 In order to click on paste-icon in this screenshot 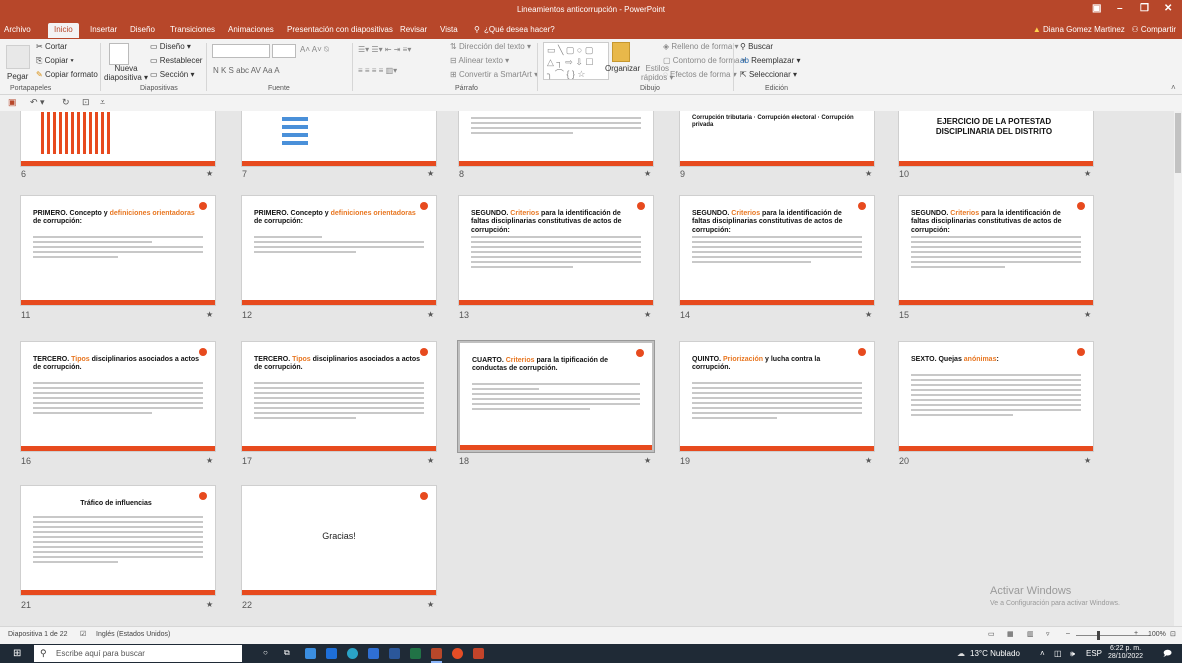, I will do `click(18, 57)`.